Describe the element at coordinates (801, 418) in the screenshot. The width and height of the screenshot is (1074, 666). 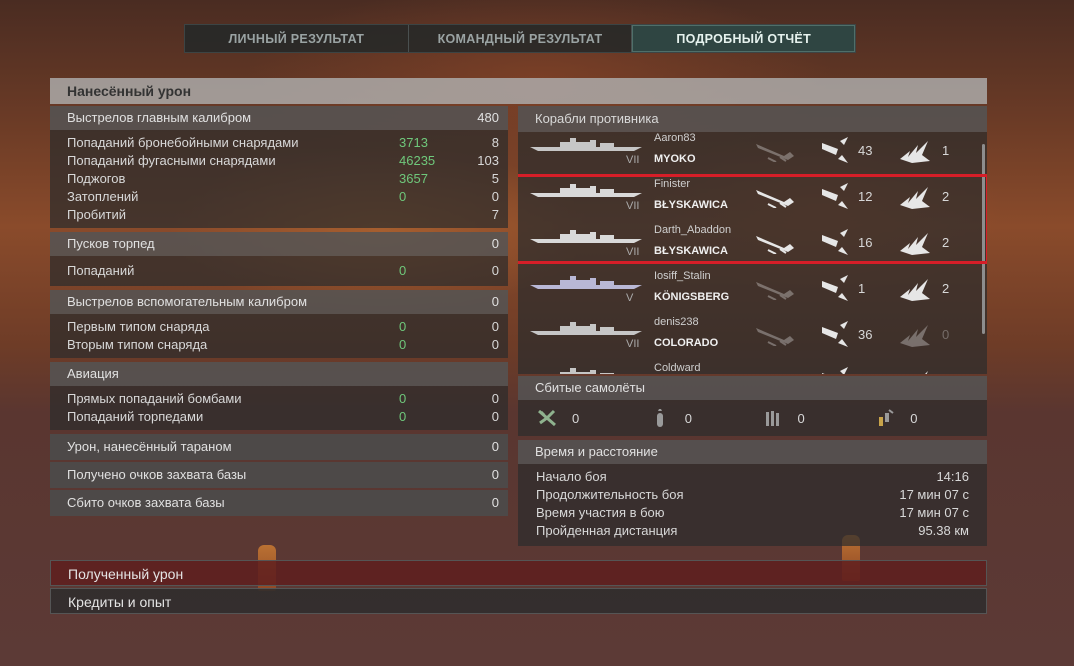
I see `torpedo-bomber-value: 0` at that location.